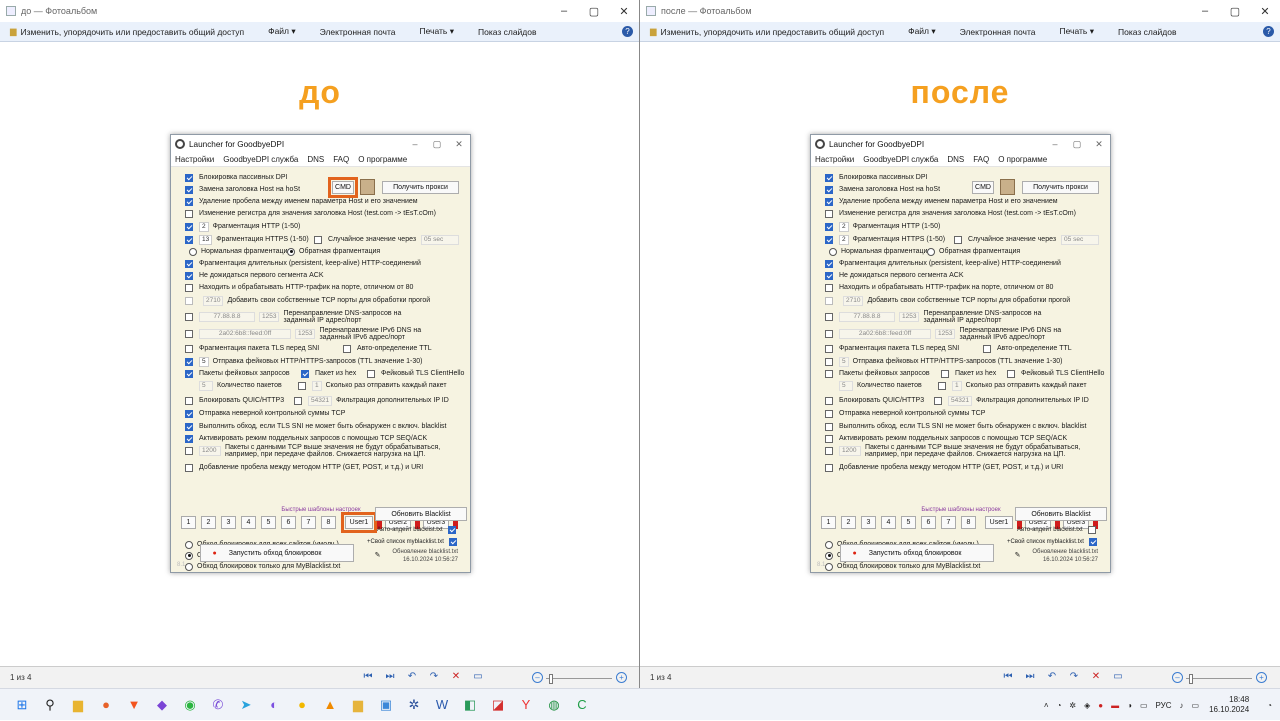 This screenshot has height=721, width=1280. I want to click on persistent-checkbox, so click(189, 263).